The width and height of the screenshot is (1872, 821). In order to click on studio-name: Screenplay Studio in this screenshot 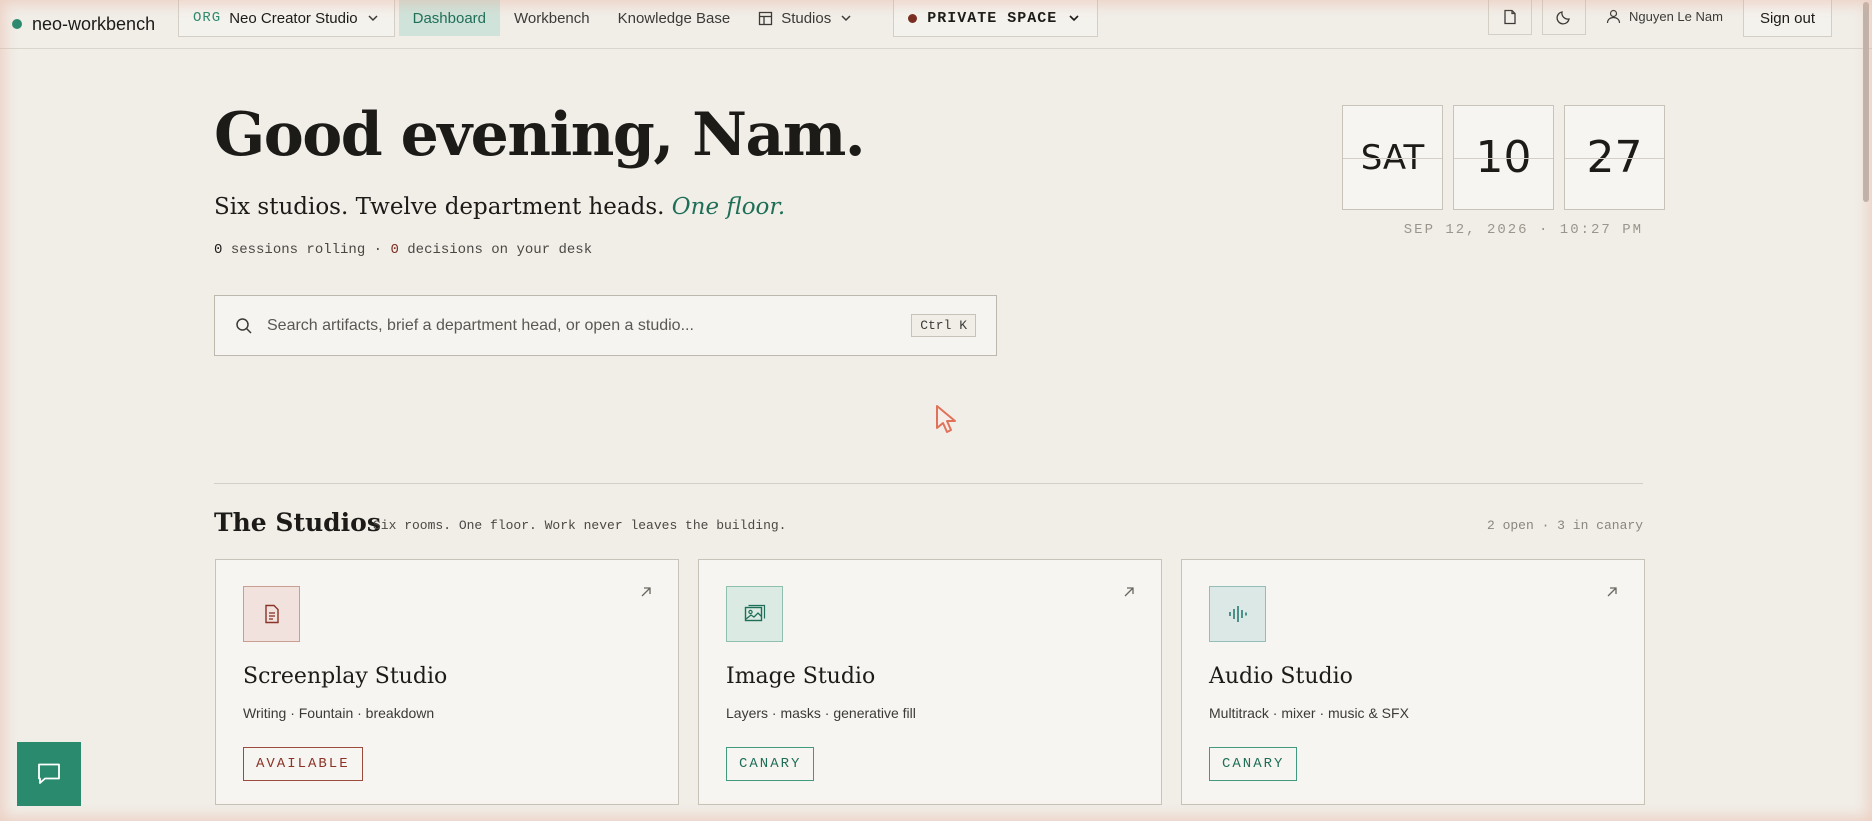, I will do `click(345, 676)`.